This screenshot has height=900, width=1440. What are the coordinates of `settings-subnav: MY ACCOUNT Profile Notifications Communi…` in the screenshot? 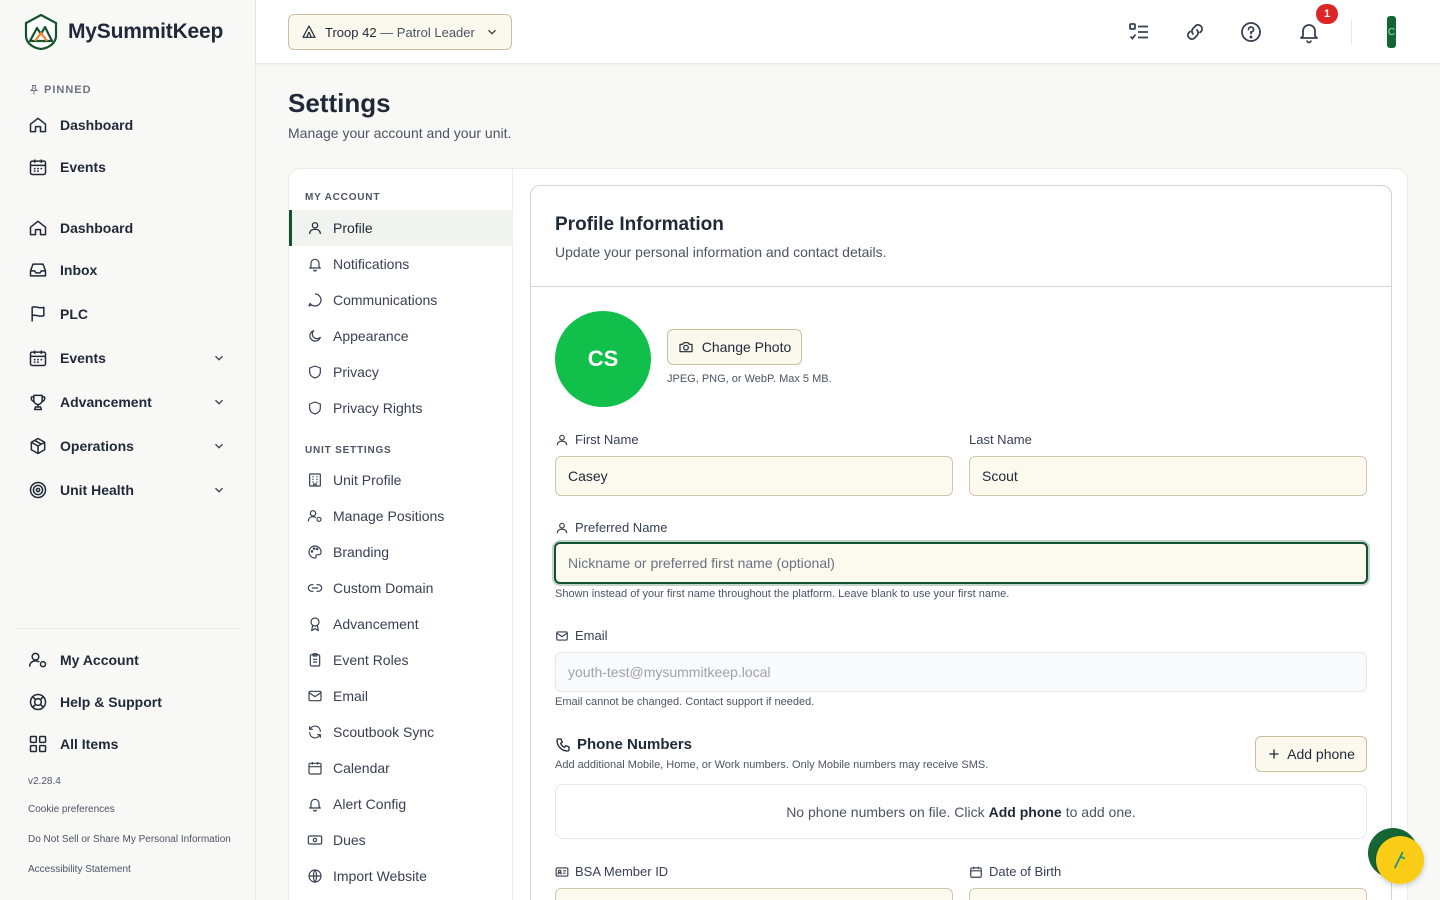 It's located at (401, 534).